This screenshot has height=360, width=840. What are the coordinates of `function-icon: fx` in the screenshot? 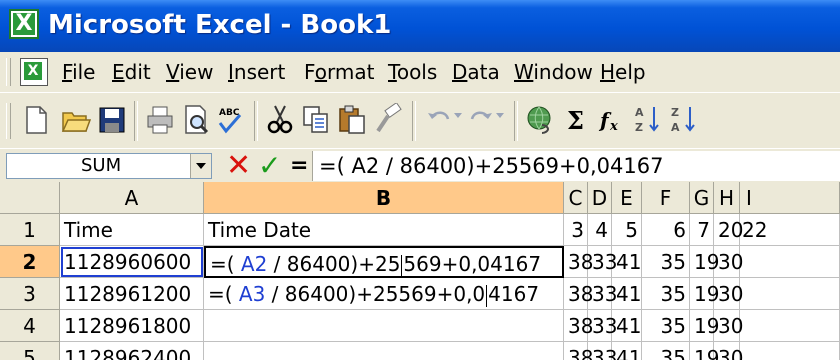 It's located at (612, 120).